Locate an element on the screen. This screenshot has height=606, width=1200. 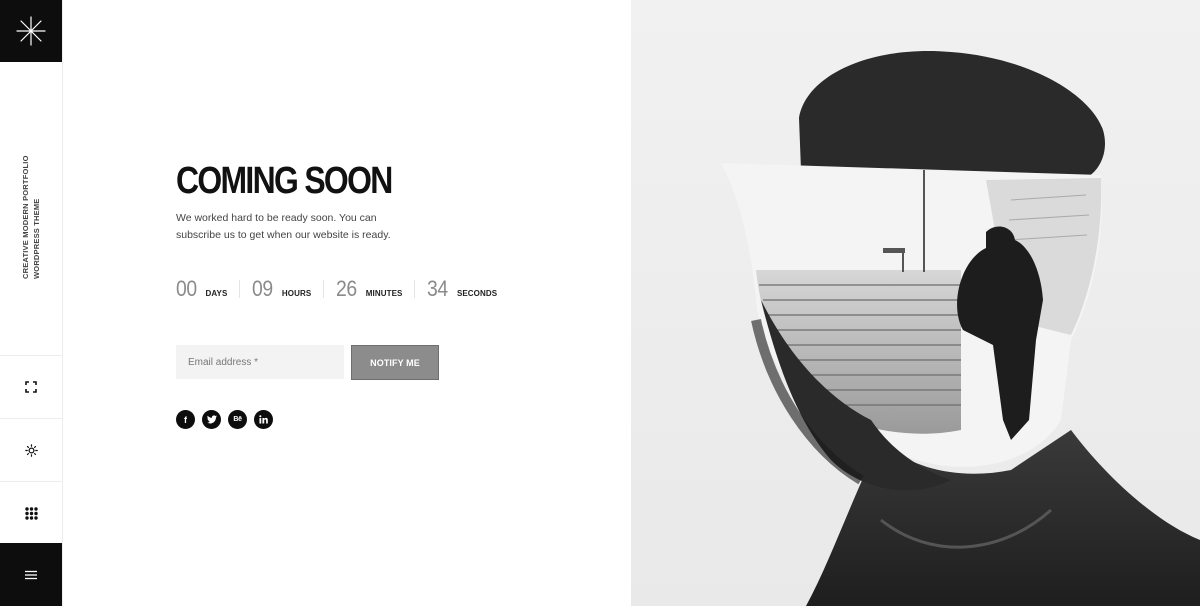
linkedin-icon is located at coordinates (263, 419).